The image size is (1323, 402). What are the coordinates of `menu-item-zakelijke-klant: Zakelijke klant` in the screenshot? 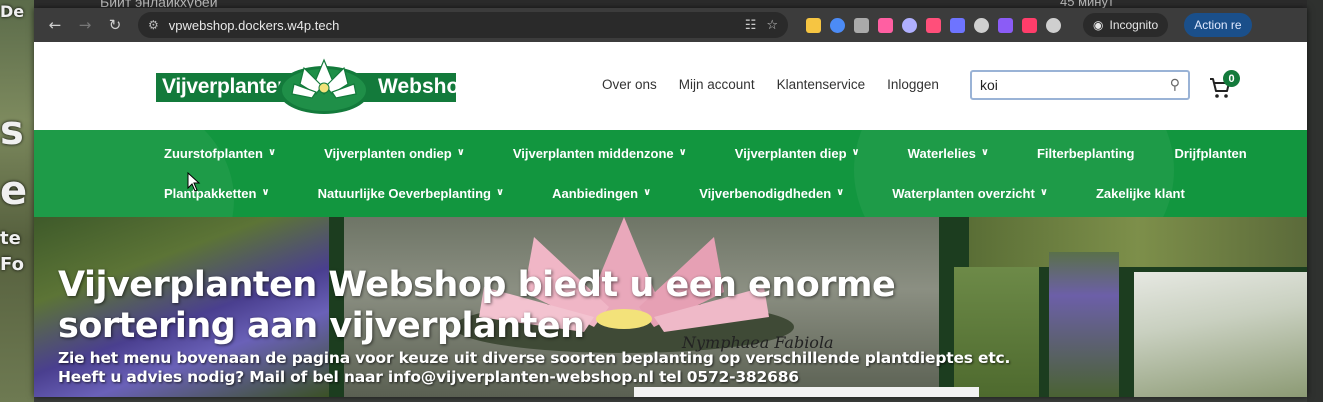 It's located at (1140, 193).